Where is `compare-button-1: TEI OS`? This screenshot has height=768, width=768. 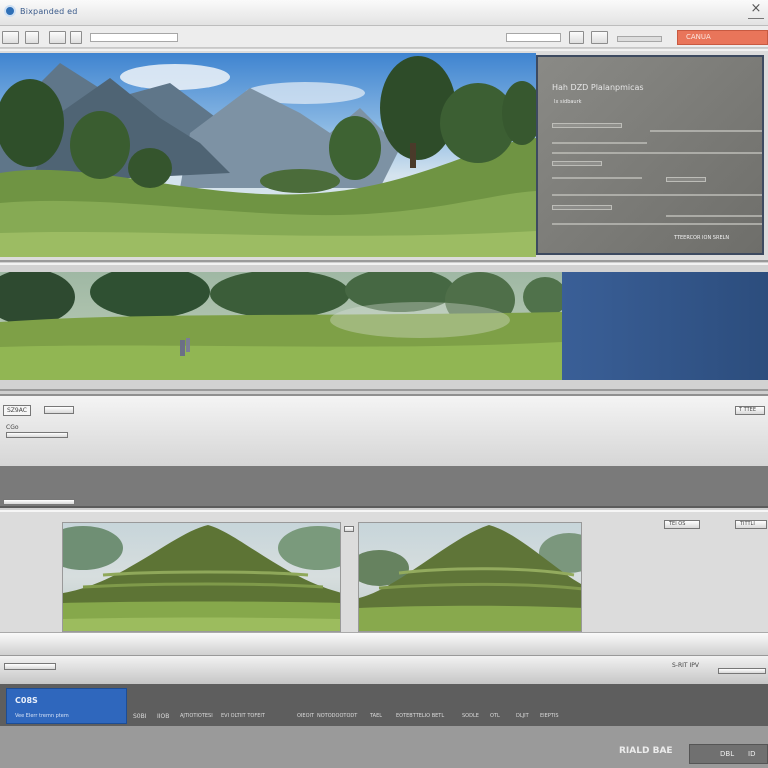
compare-button-1: TEI OS is located at coordinates (682, 524).